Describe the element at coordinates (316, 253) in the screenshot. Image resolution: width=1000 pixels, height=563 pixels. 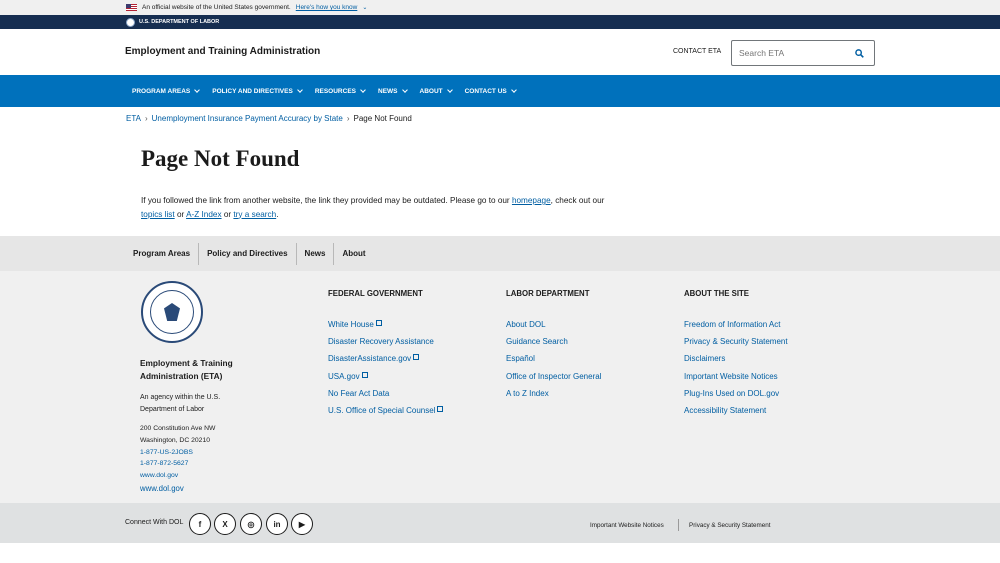
I see `subnav-news: News` at that location.